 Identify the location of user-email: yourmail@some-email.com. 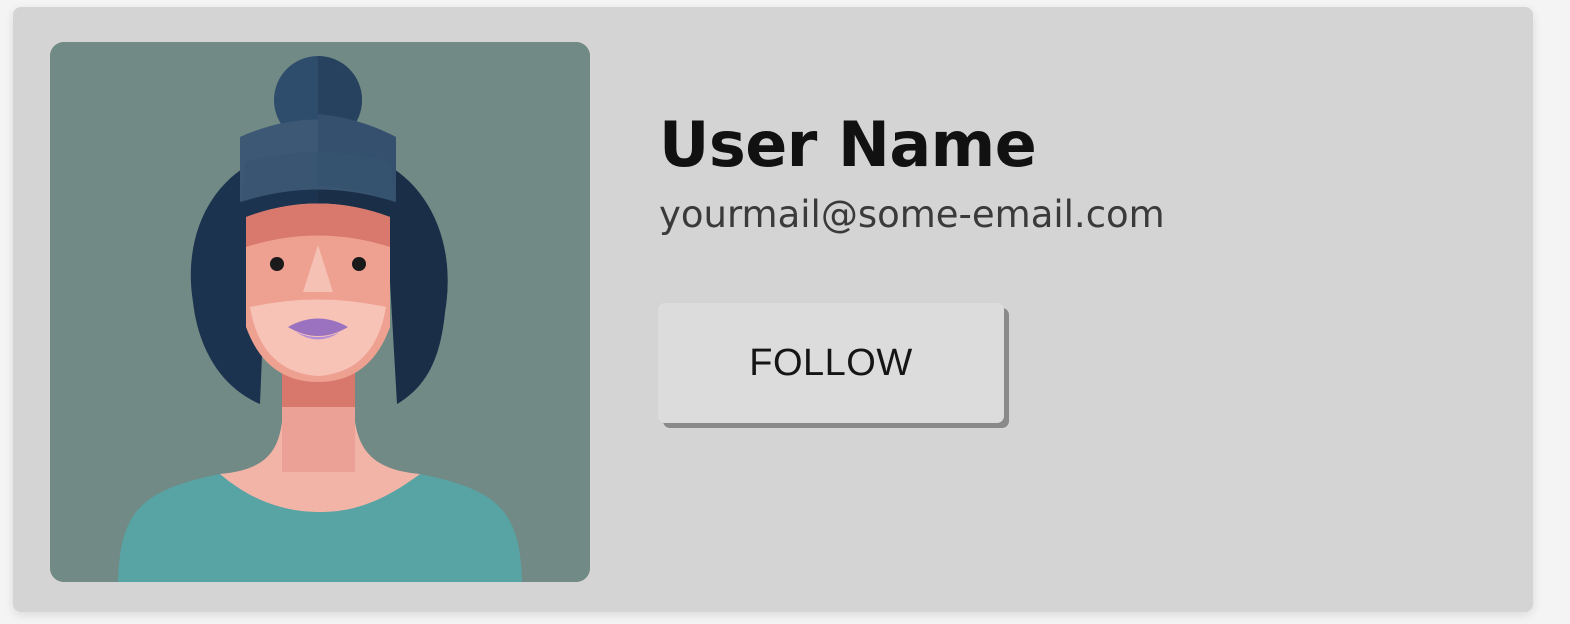
(912, 214).